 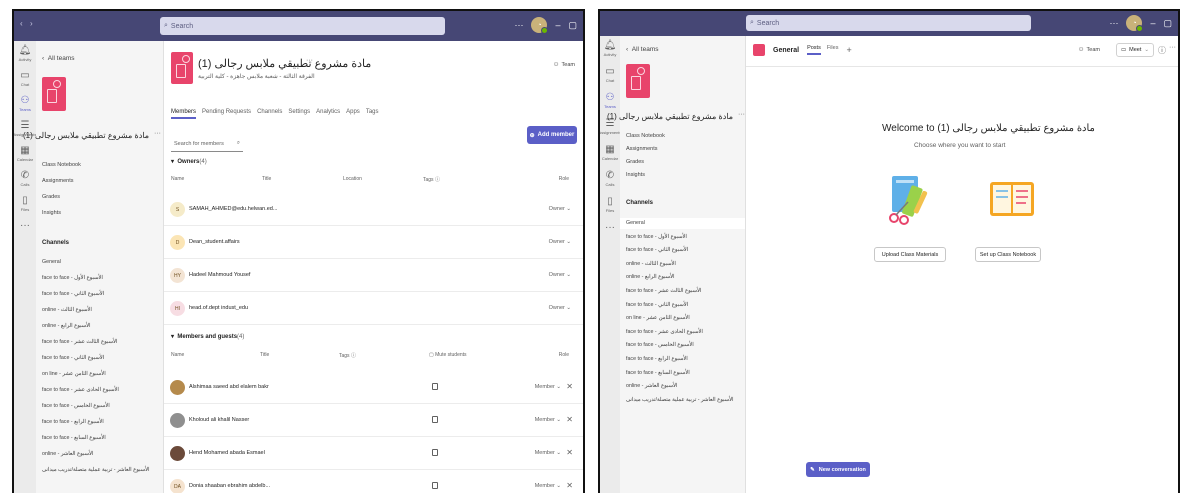 I want to click on all-teams-link: ‹ All teams, so click(x=642, y=49).